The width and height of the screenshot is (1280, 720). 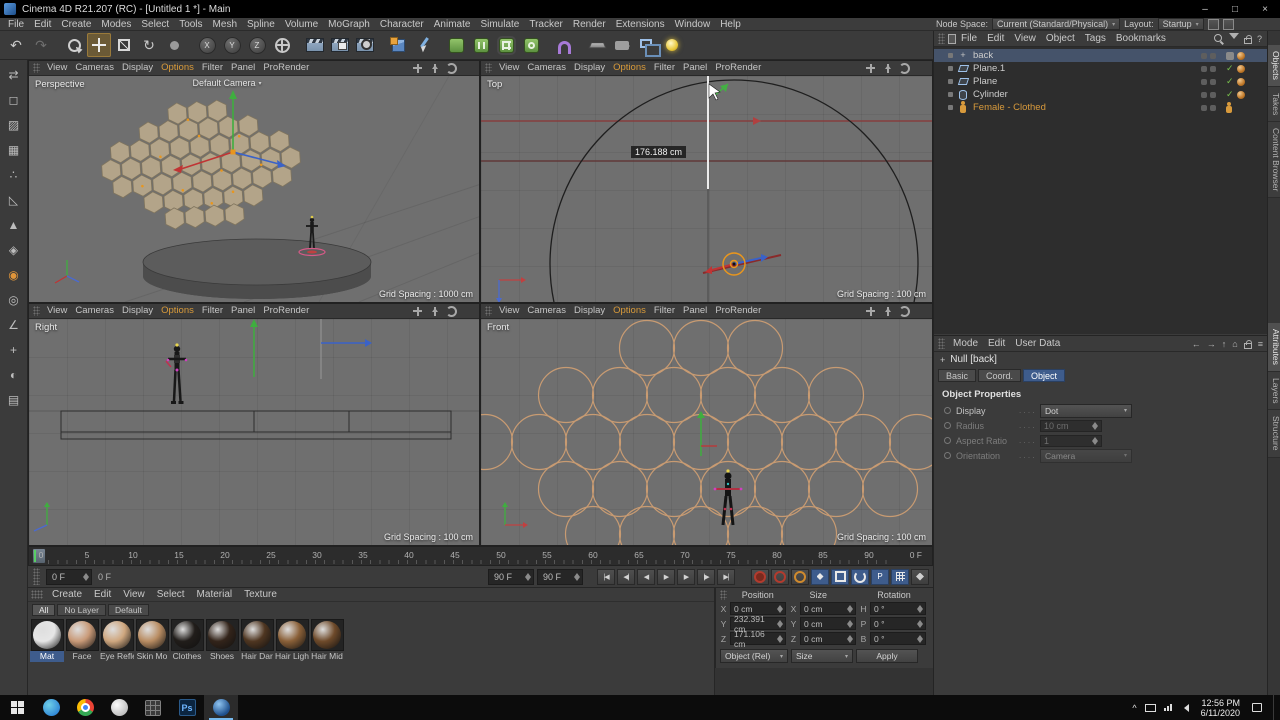 What do you see at coordinates (16, 24) in the screenshot?
I see `menu-file: File` at bounding box center [16, 24].